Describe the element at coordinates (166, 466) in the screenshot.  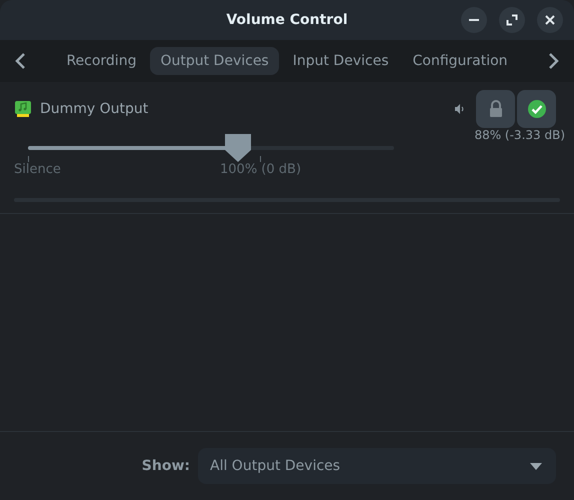
I see `show-label: Show:` at that location.